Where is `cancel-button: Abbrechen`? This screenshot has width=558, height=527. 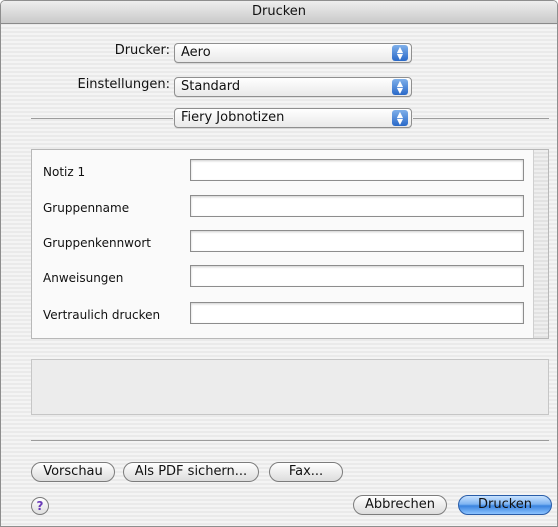
cancel-button: Abbrechen is located at coordinates (400, 505).